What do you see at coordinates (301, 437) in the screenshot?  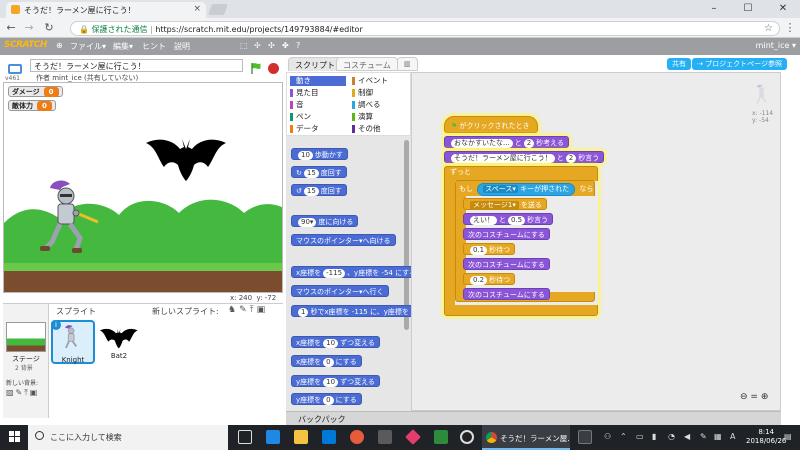 I see `file-explorer-icon` at bounding box center [301, 437].